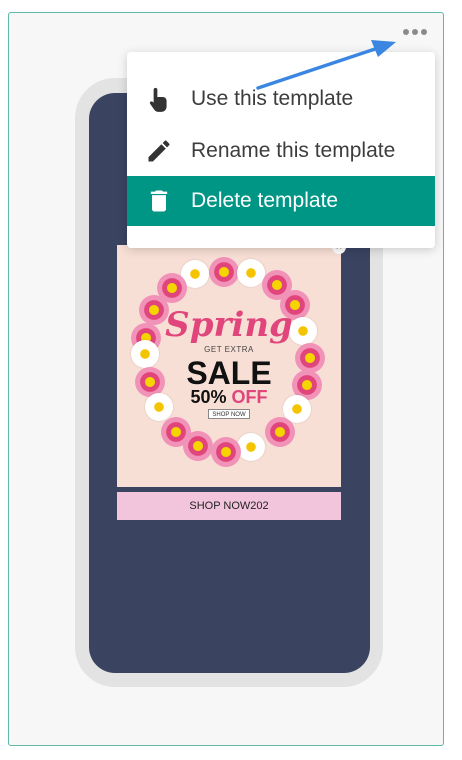 The height and width of the screenshot is (760, 462). Describe the element at coordinates (272, 98) in the screenshot. I see `menu-item-label: Use this template` at that location.